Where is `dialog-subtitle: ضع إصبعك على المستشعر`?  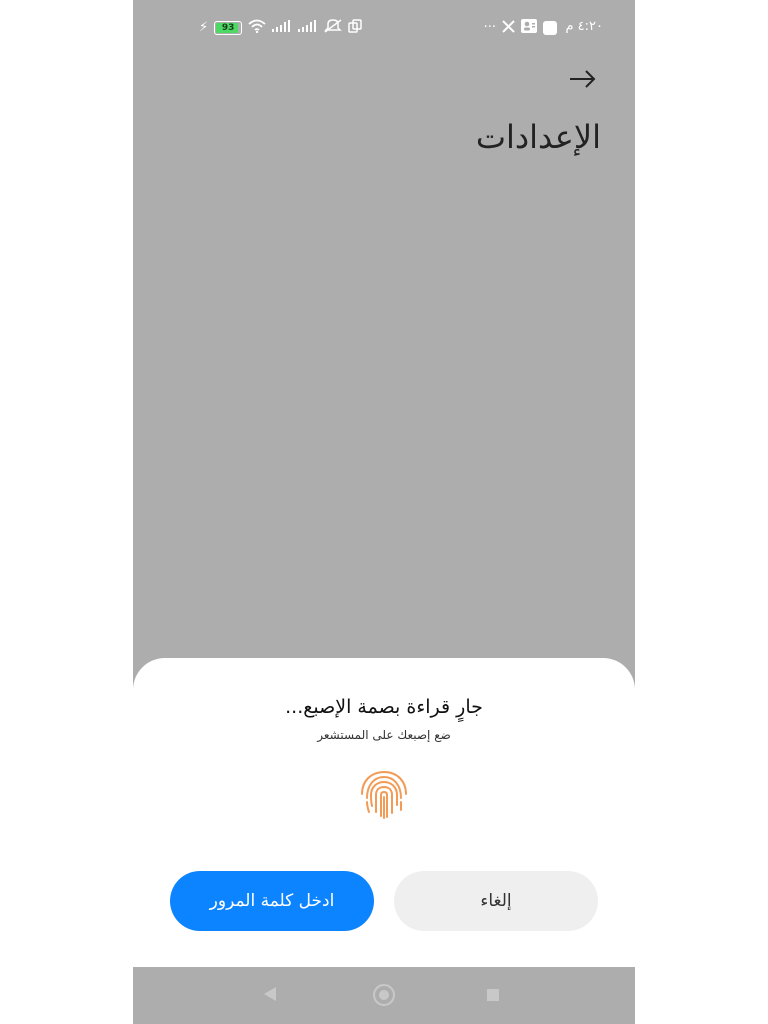 dialog-subtitle: ضع إصبعك على المستشعر is located at coordinates (384, 735).